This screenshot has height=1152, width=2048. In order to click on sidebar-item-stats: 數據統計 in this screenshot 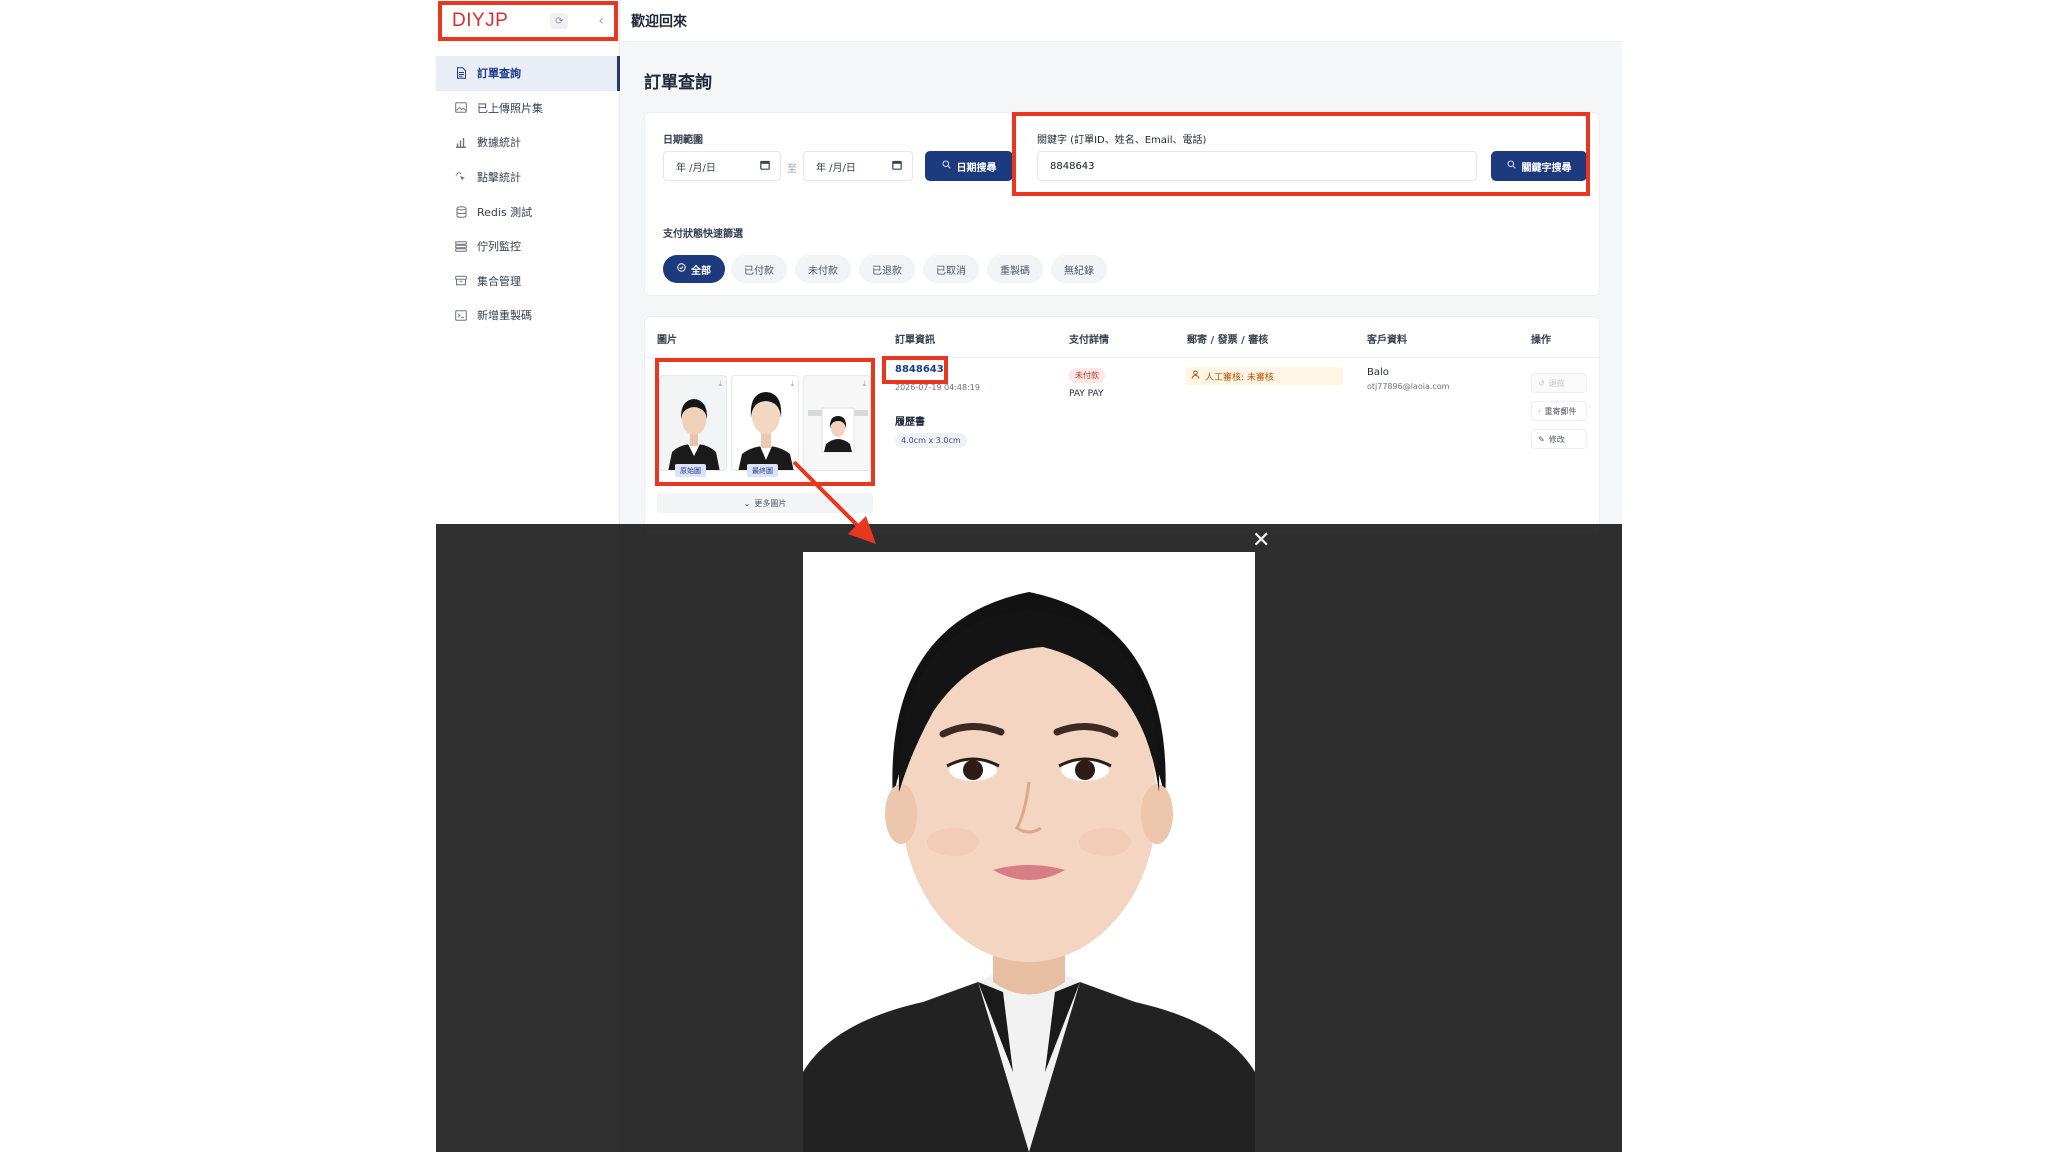, I will do `click(528, 142)`.